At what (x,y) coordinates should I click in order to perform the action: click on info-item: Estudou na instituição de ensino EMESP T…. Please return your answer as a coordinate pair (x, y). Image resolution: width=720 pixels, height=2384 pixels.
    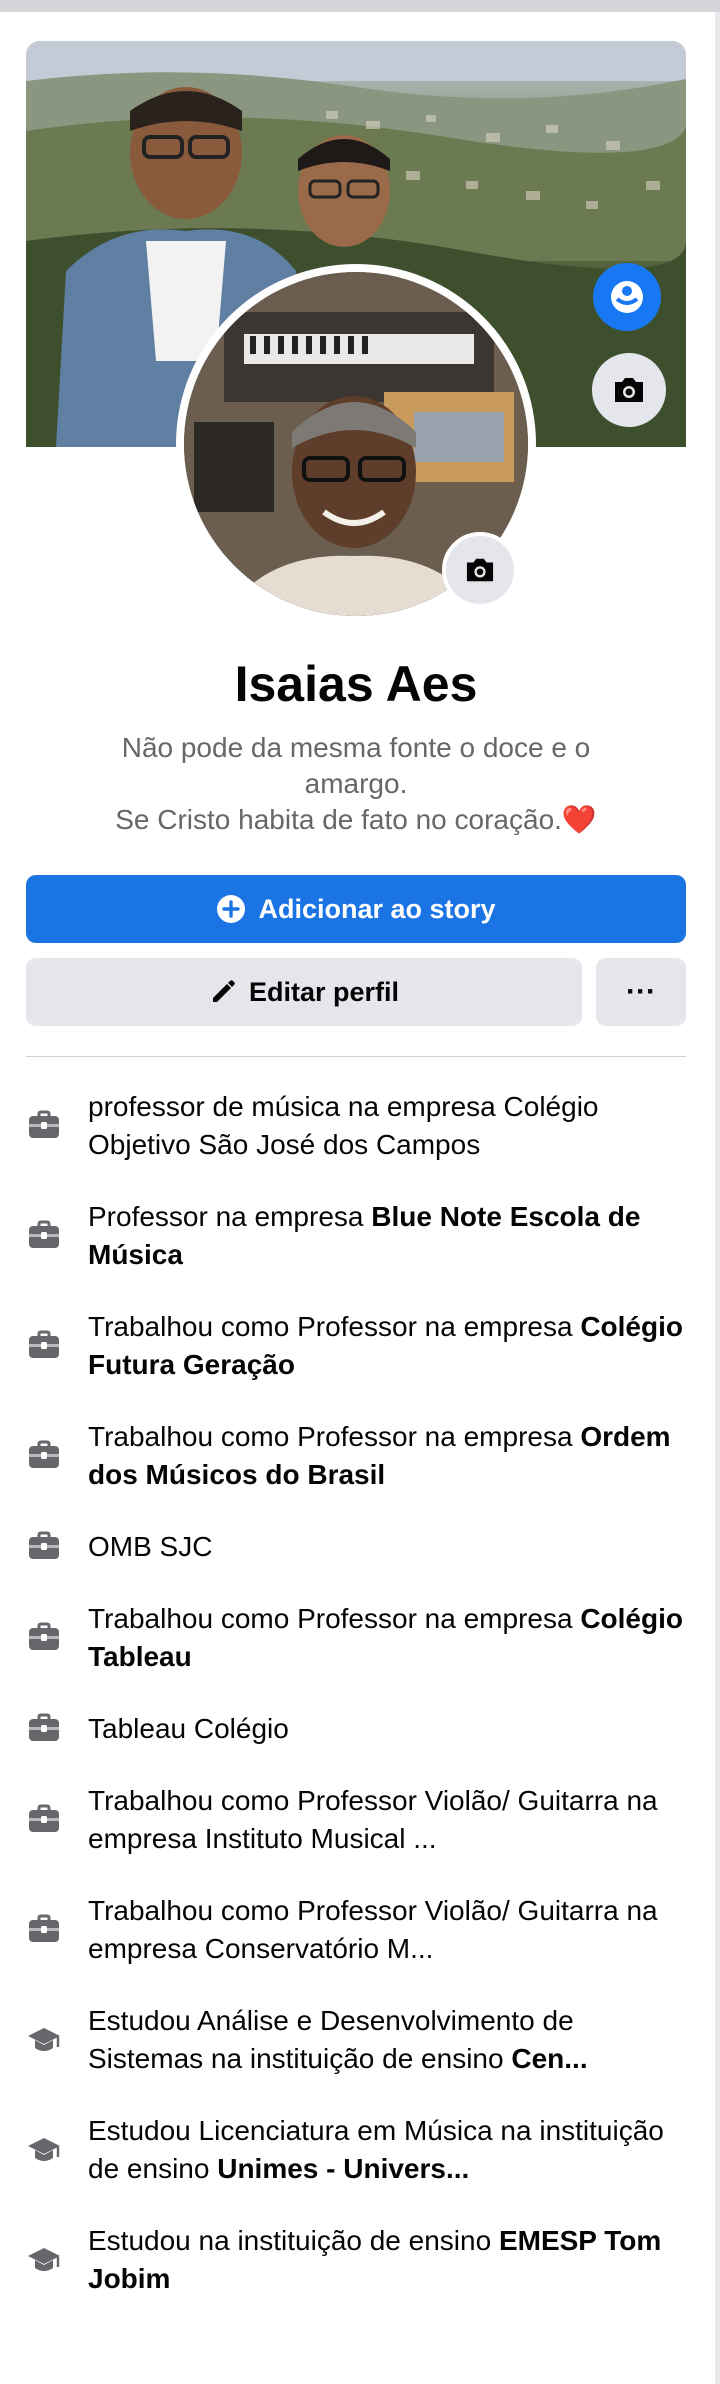
    Looking at the image, I should click on (356, 2260).